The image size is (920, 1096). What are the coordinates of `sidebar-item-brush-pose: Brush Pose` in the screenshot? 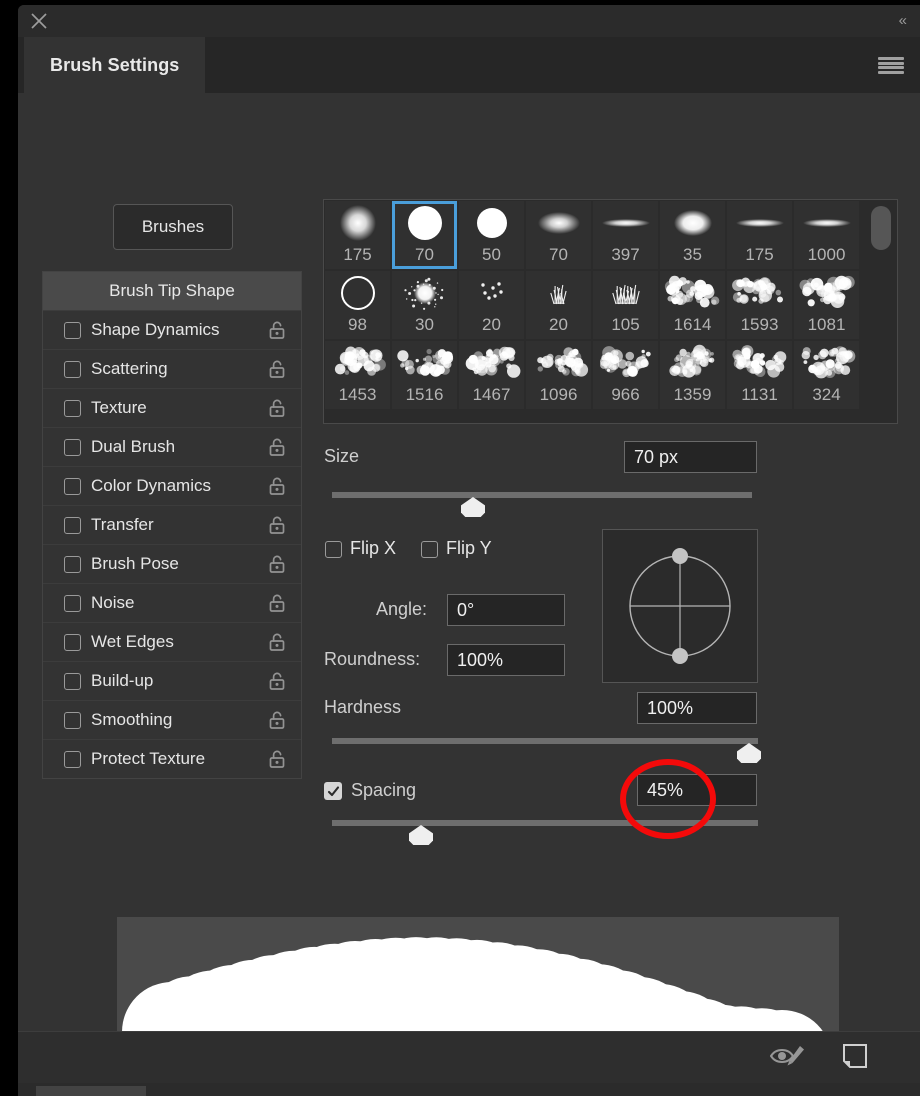 It's located at (172, 563).